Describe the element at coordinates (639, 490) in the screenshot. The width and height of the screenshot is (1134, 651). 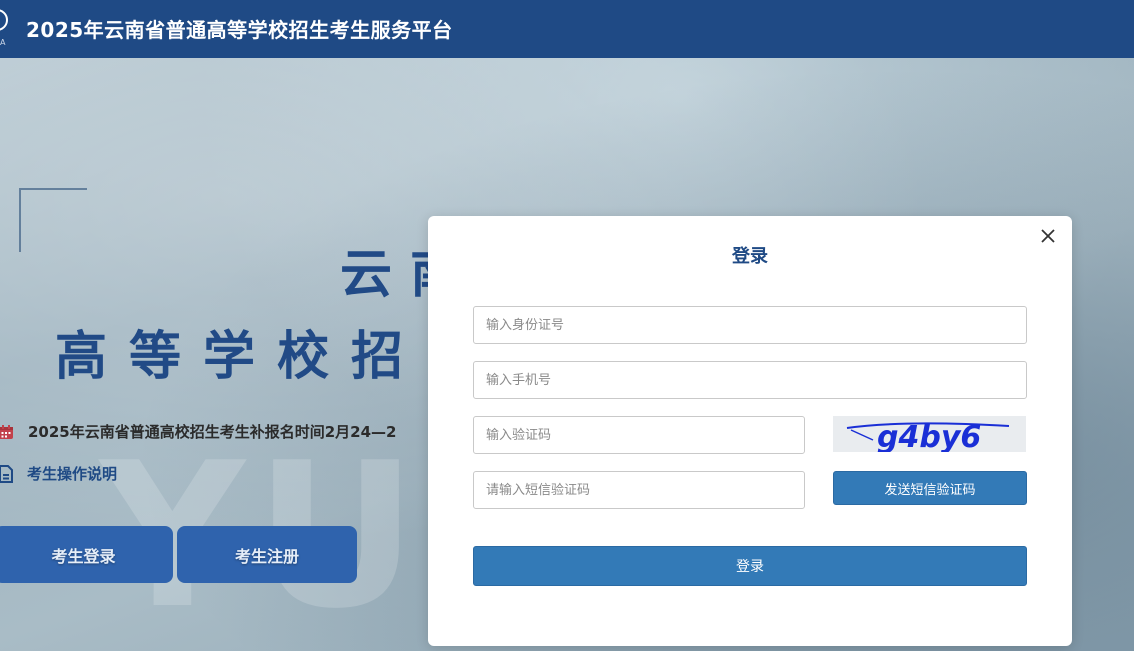
I see `sms-code-input` at that location.